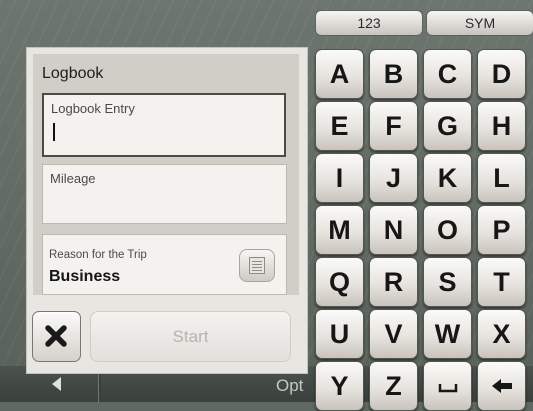  What do you see at coordinates (73, 73) in the screenshot?
I see `dialog-title: Logbook` at bounding box center [73, 73].